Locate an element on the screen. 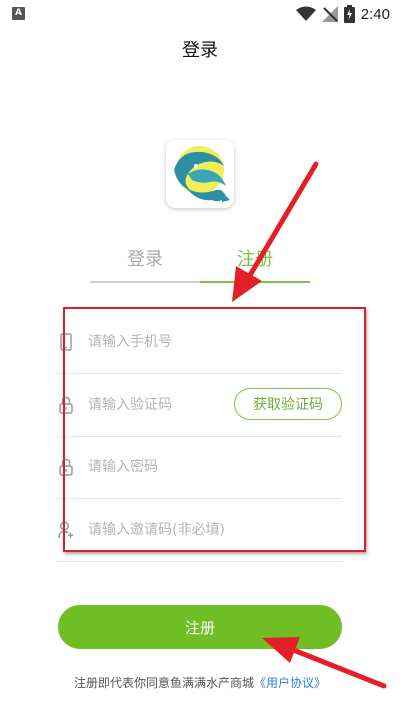  invite-field is located at coordinates (199, 530).